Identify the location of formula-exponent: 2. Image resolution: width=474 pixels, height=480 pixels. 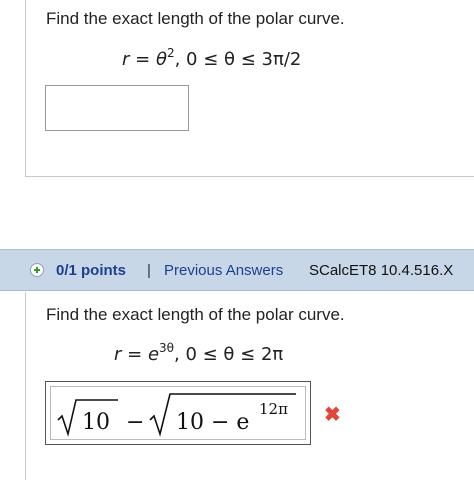
(170, 53).